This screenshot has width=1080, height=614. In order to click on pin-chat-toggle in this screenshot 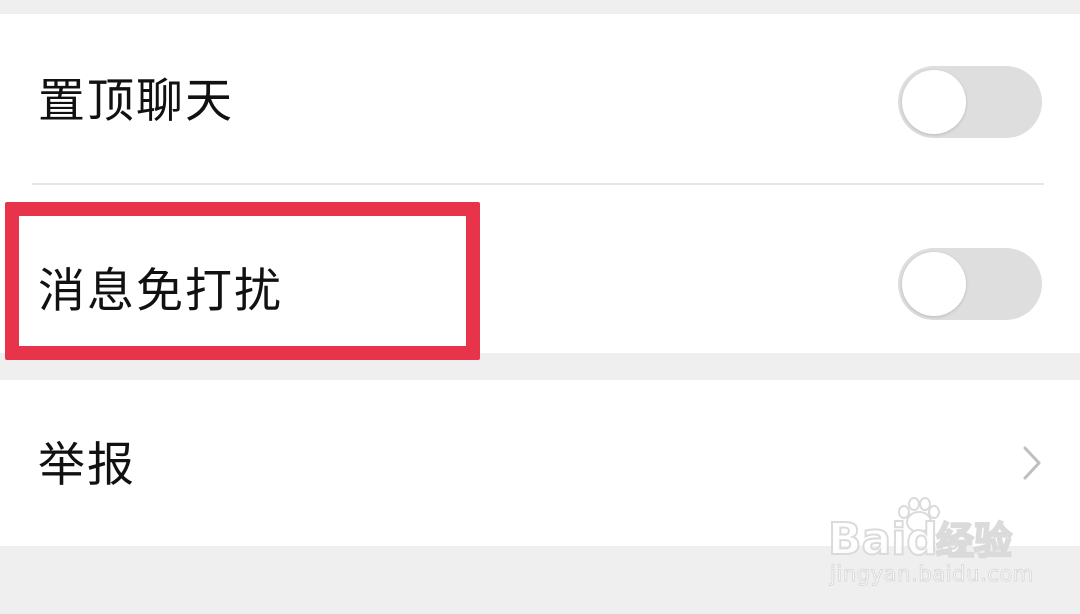, I will do `click(970, 102)`.